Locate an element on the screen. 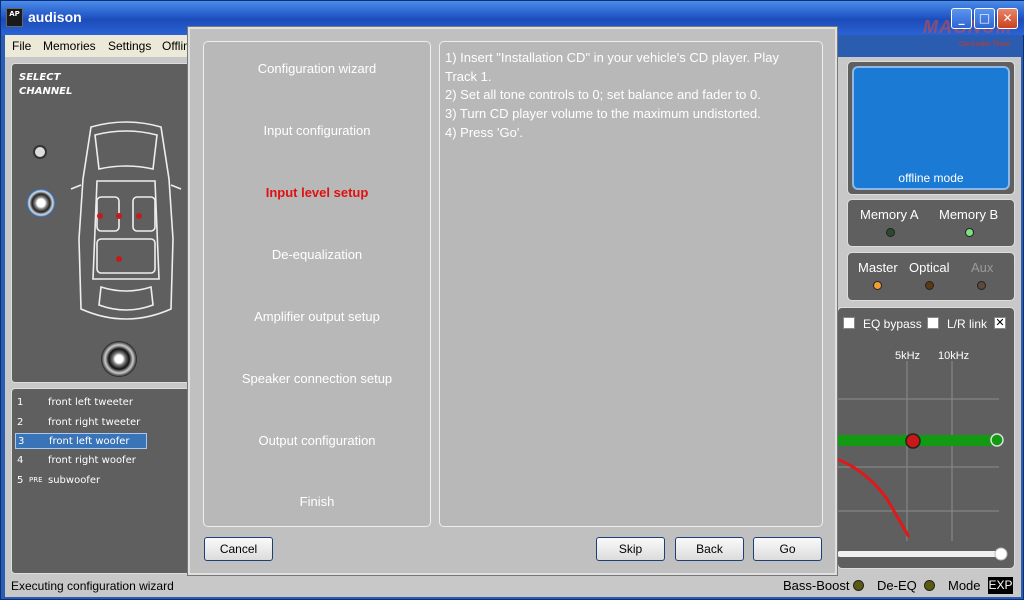 This screenshot has height=600, width=1024. memory-a-led is located at coordinates (890, 232).